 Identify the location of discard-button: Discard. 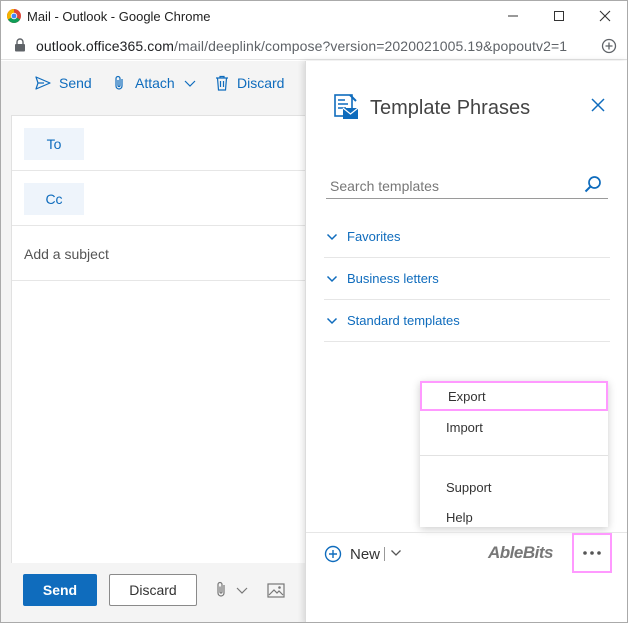
(153, 590).